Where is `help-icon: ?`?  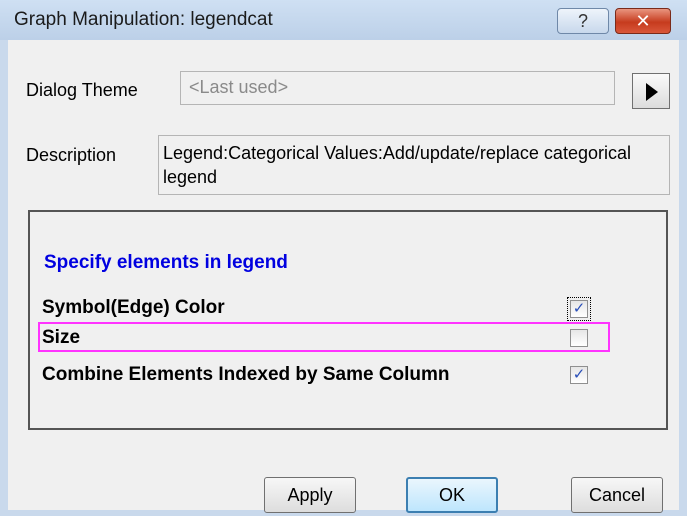 help-icon: ? is located at coordinates (582, 21).